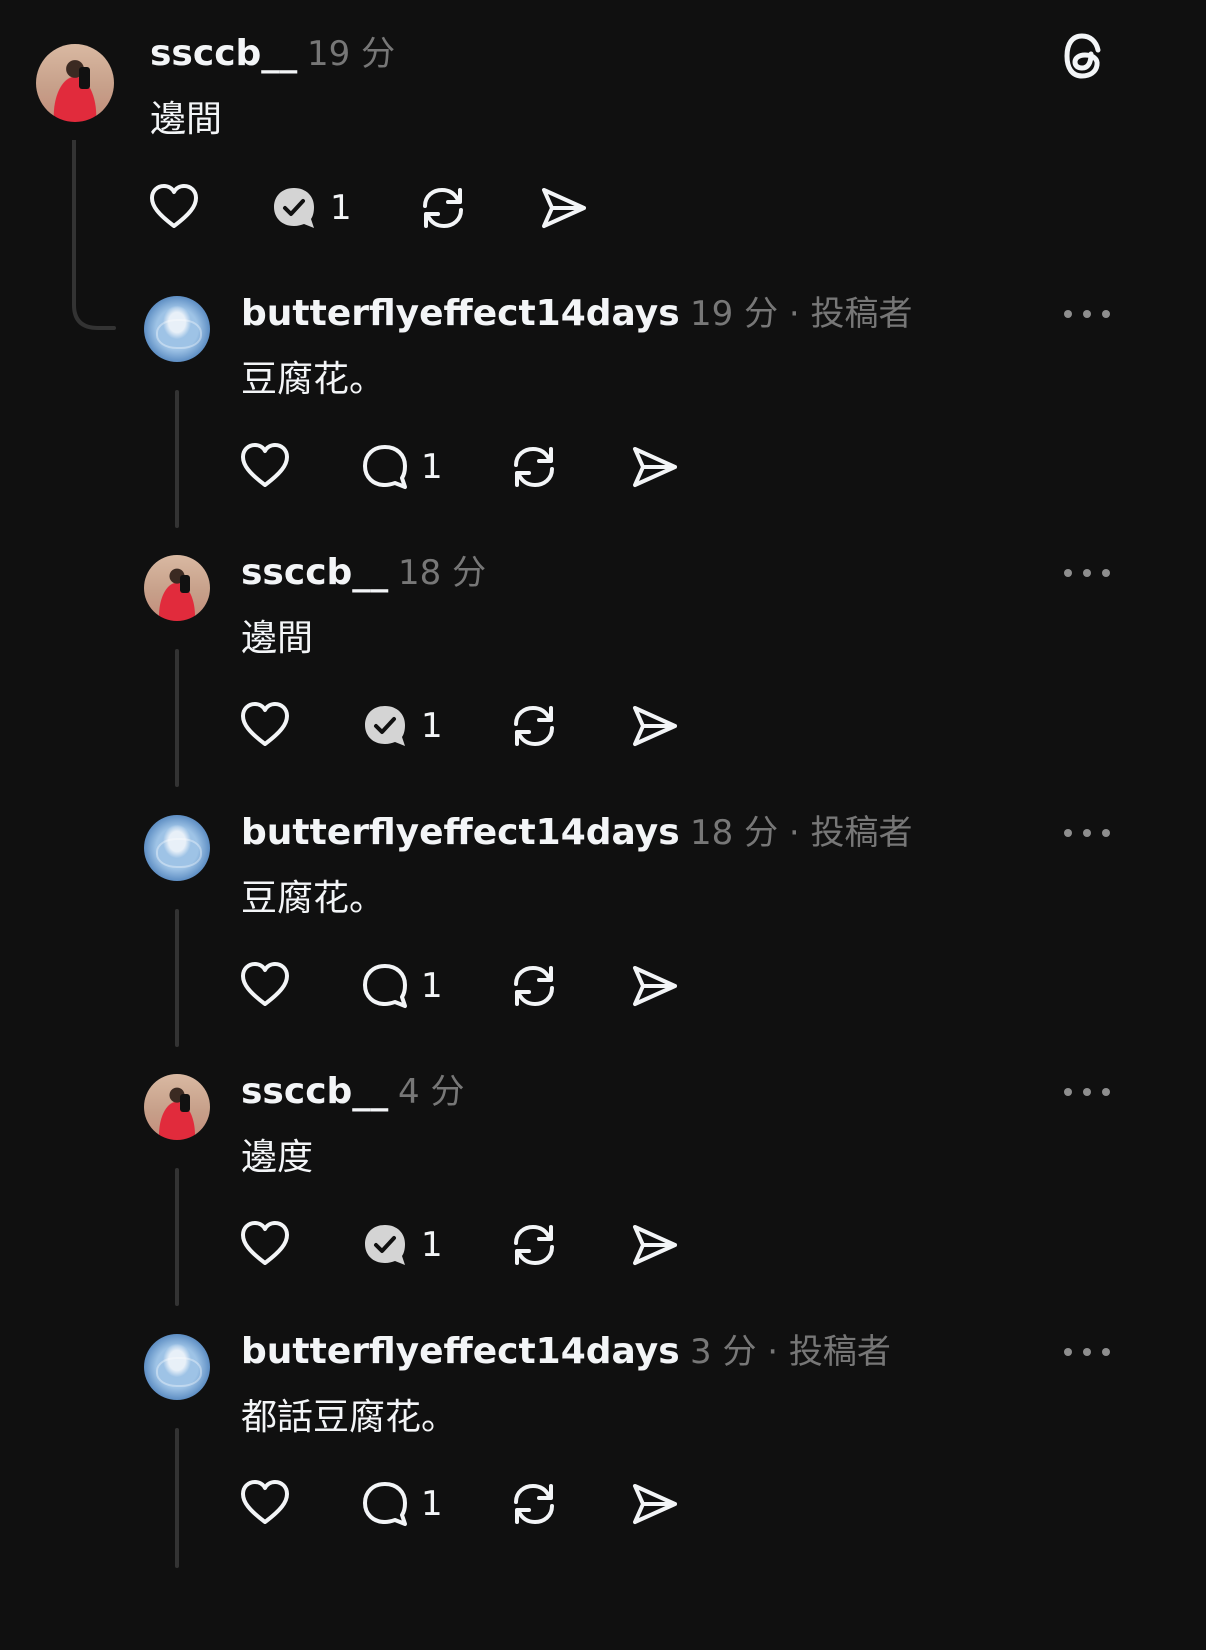 The image size is (1206, 1650). Describe the element at coordinates (277, 1157) in the screenshot. I see `post-text: 邊度` at that location.